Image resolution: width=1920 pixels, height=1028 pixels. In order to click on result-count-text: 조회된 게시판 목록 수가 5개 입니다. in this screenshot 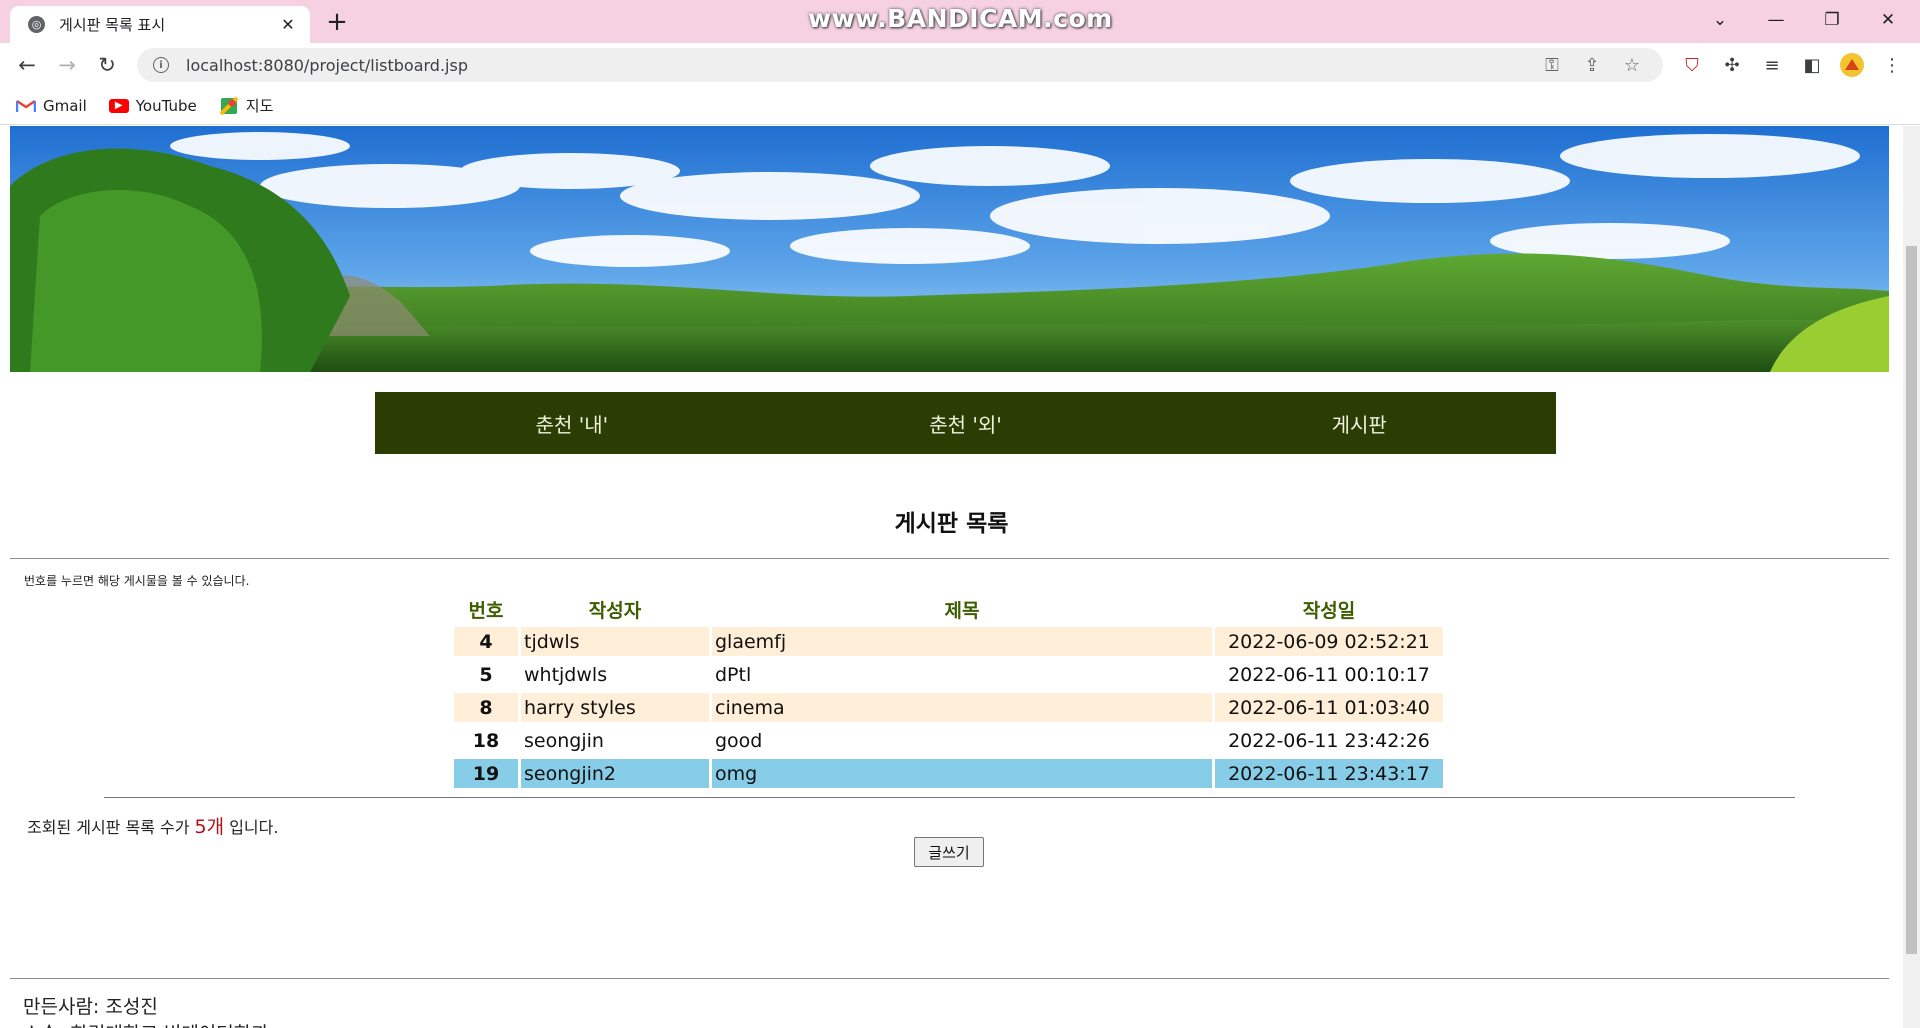, I will do `click(152, 825)`.